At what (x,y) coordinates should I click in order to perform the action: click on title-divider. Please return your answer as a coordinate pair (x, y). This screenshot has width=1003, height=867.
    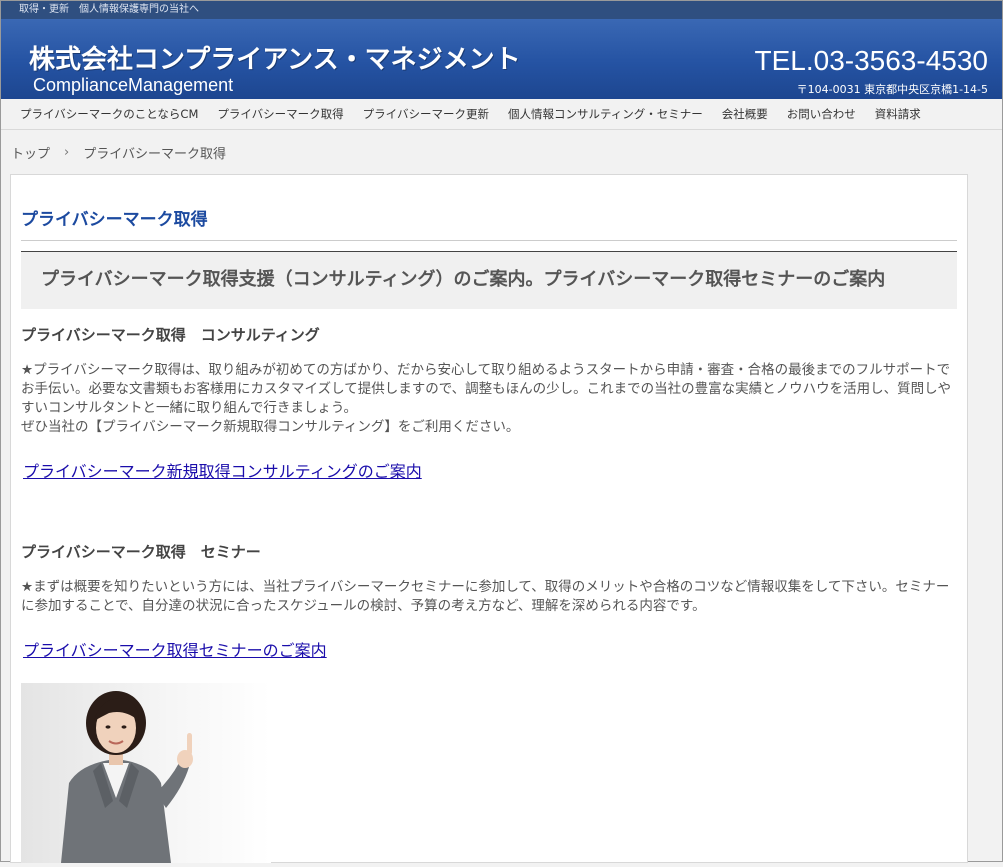
    Looking at the image, I should click on (489, 240).